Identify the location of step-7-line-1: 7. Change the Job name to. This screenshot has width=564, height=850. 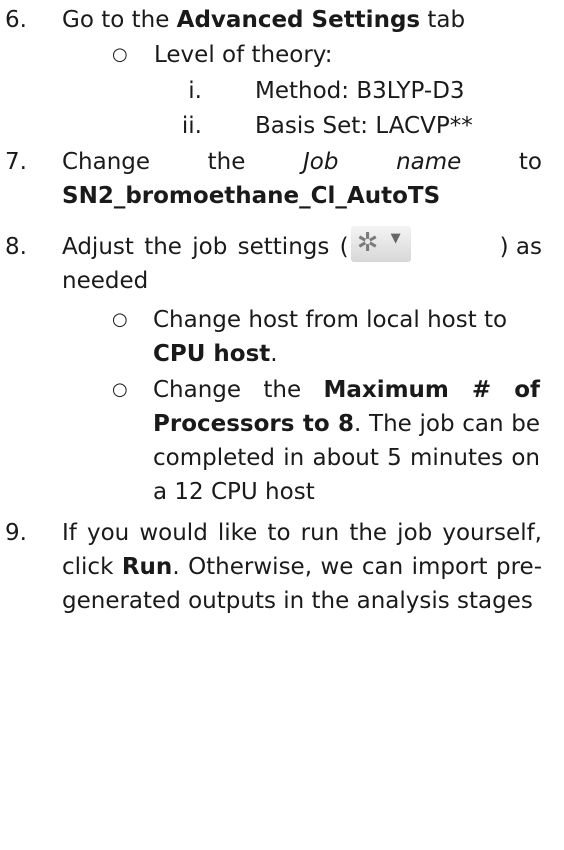
(282, 162).